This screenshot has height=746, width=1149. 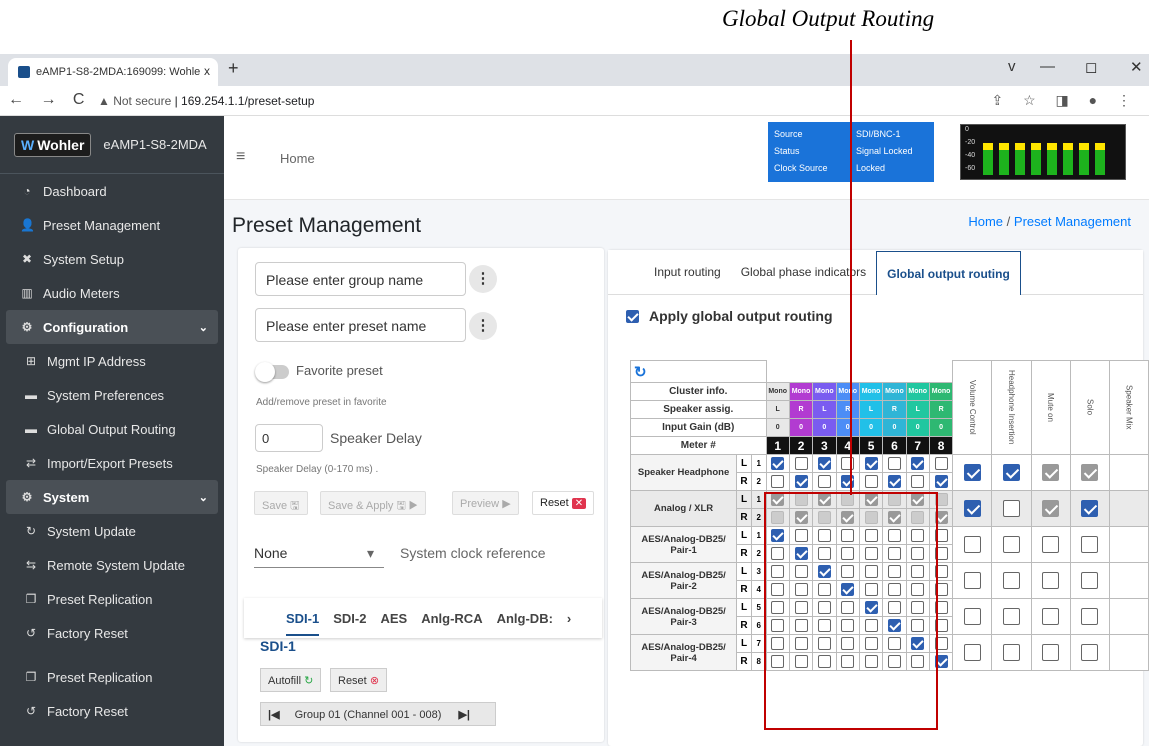 What do you see at coordinates (569, 618) in the screenshot?
I see `tabs-next-icon: ›` at bounding box center [569, 618].